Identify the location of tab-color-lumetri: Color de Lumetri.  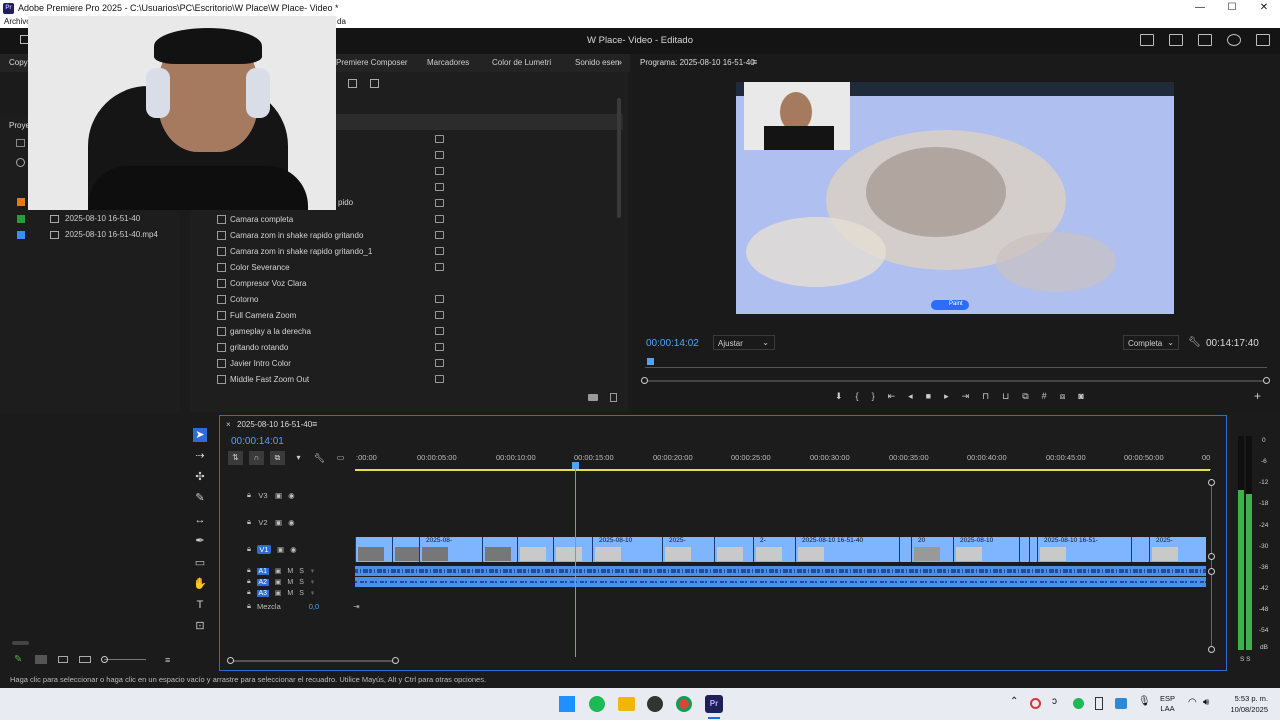
(521, 62).